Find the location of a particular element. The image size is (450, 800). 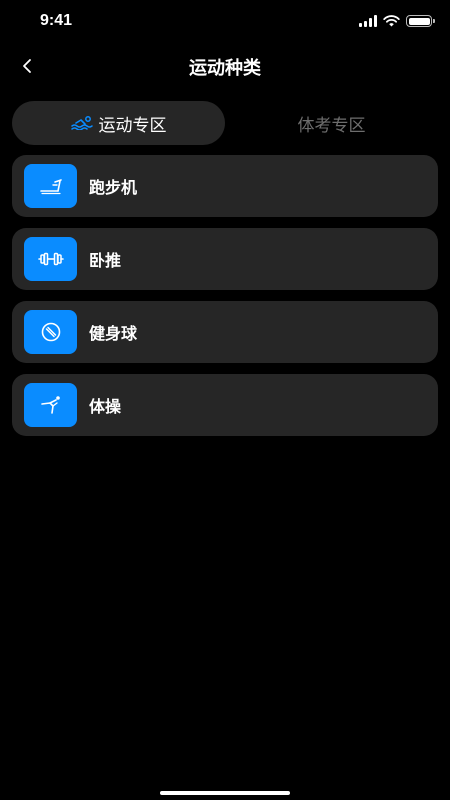

sport-label: 卧推 is located at coordinates (105, 260).